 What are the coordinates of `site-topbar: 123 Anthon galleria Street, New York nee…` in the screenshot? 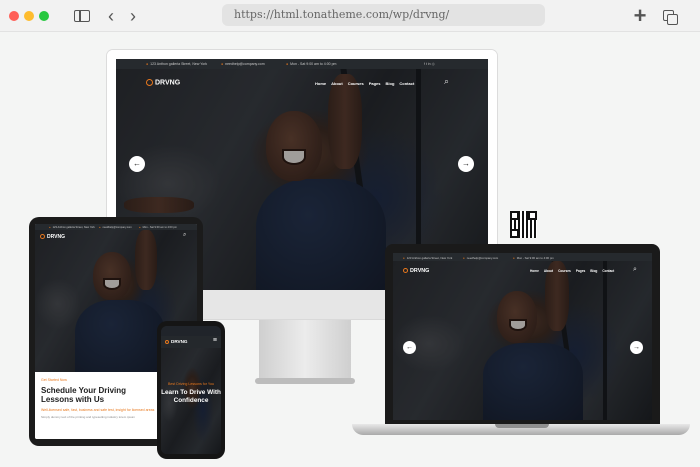 It's located at (302, 64).